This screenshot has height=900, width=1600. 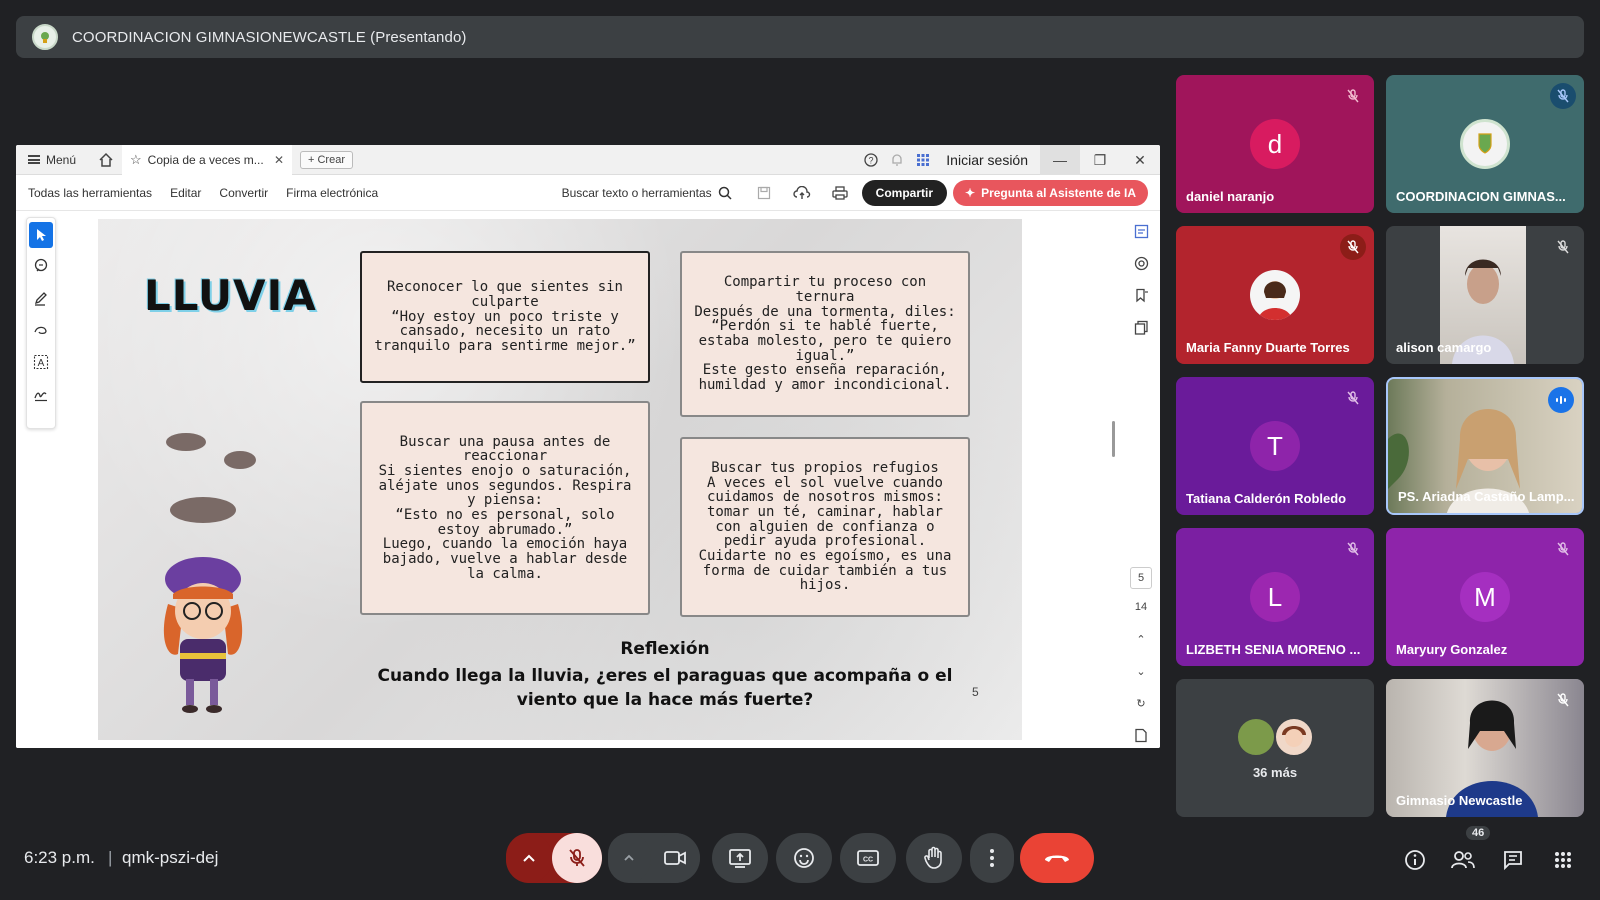 What do you see at coordinates (1141, 671) in the screenshot?
I see `page-down-icon: ⌄` at bounding box center [1141, 671].